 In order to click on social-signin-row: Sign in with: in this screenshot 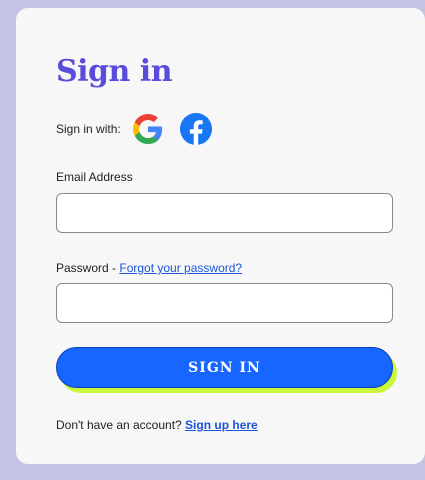, I will do `click(134, 129)`.